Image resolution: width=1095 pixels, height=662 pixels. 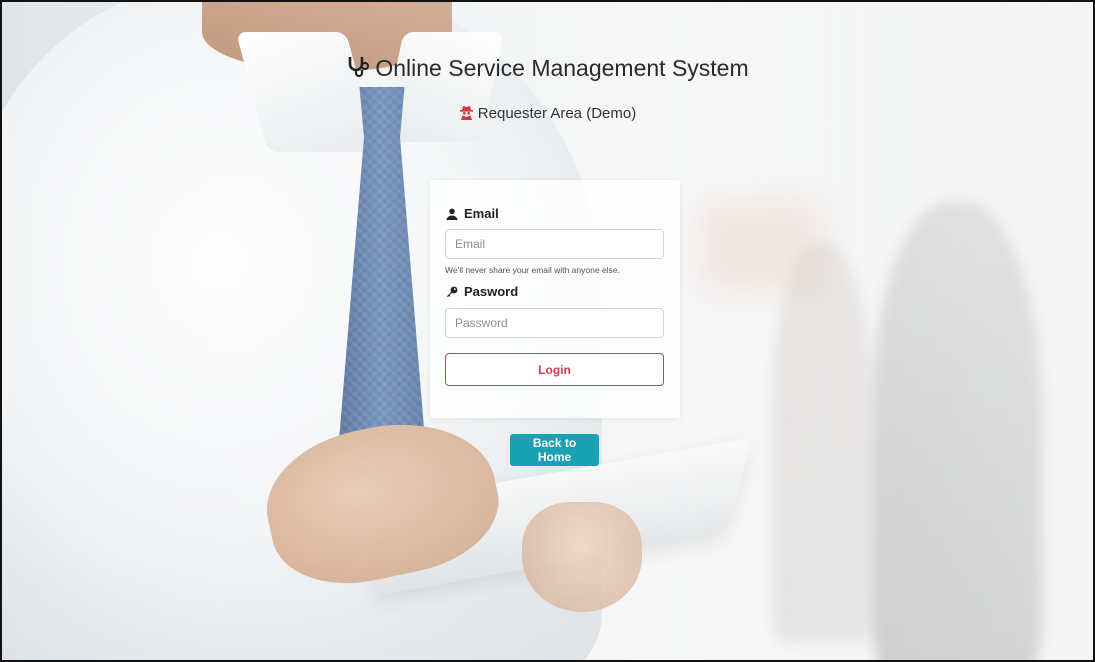 I want to click on page-title-text: Online Service Management System, so click(x=562, y=68).